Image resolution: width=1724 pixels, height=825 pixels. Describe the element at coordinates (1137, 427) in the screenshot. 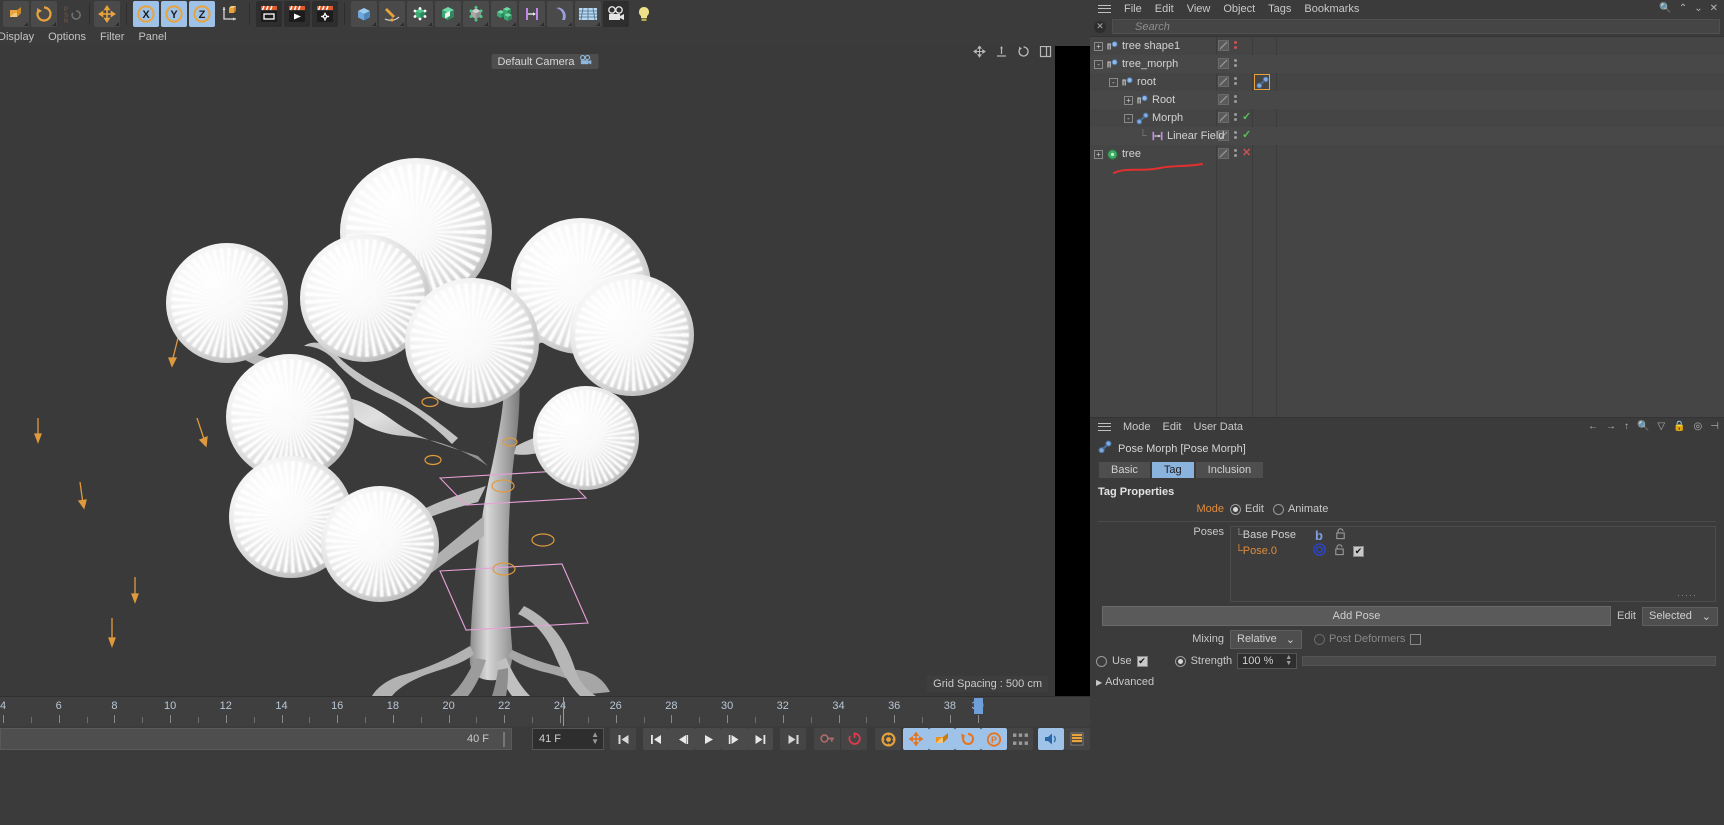

I see `attr-menu-mode: Mode` at that location.